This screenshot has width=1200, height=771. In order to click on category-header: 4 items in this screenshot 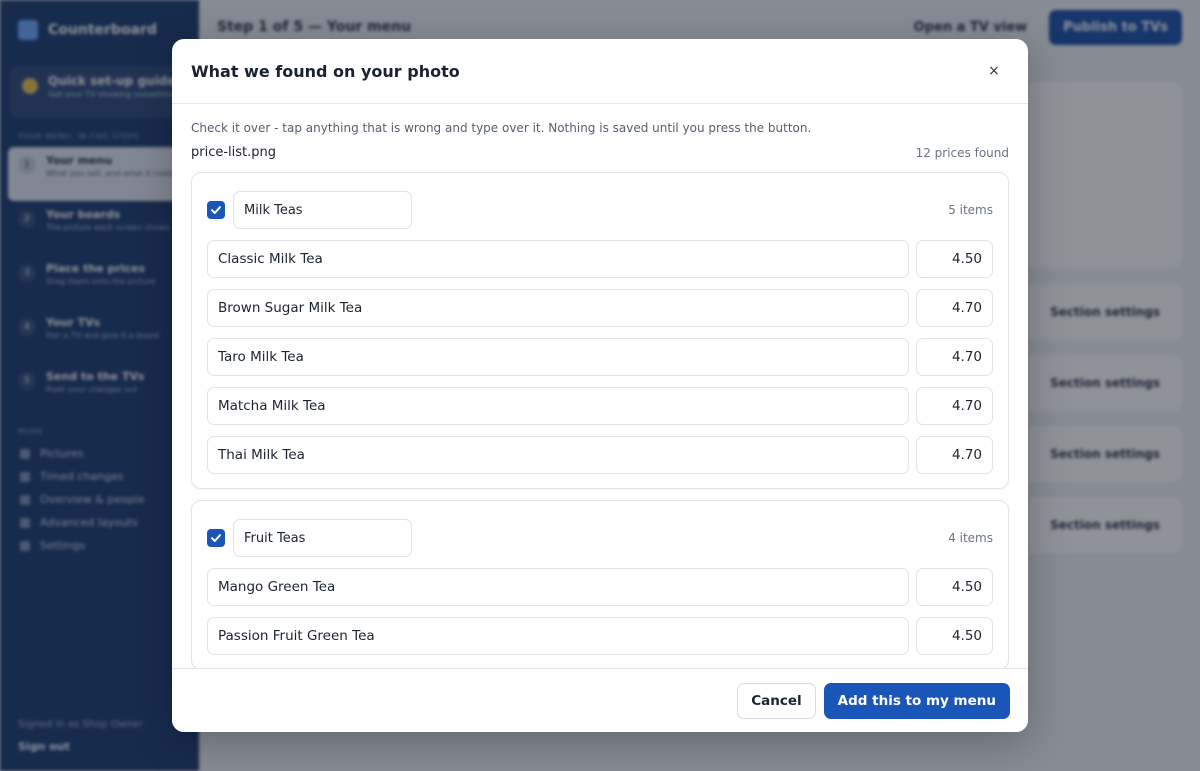, I will do `click(600, 538)`.